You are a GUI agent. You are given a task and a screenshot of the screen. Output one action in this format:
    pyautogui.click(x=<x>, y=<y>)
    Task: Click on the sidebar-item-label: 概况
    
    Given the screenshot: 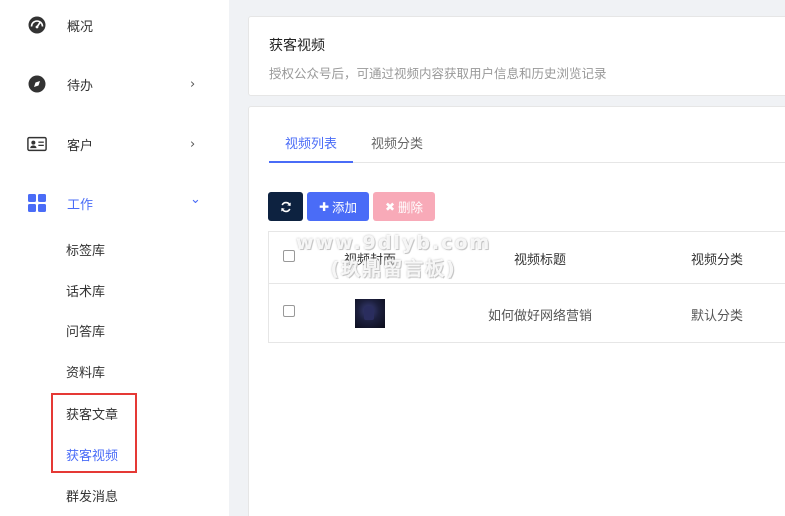 What is the action you would take?
    pyautogui.click(x=80, y=27)
    